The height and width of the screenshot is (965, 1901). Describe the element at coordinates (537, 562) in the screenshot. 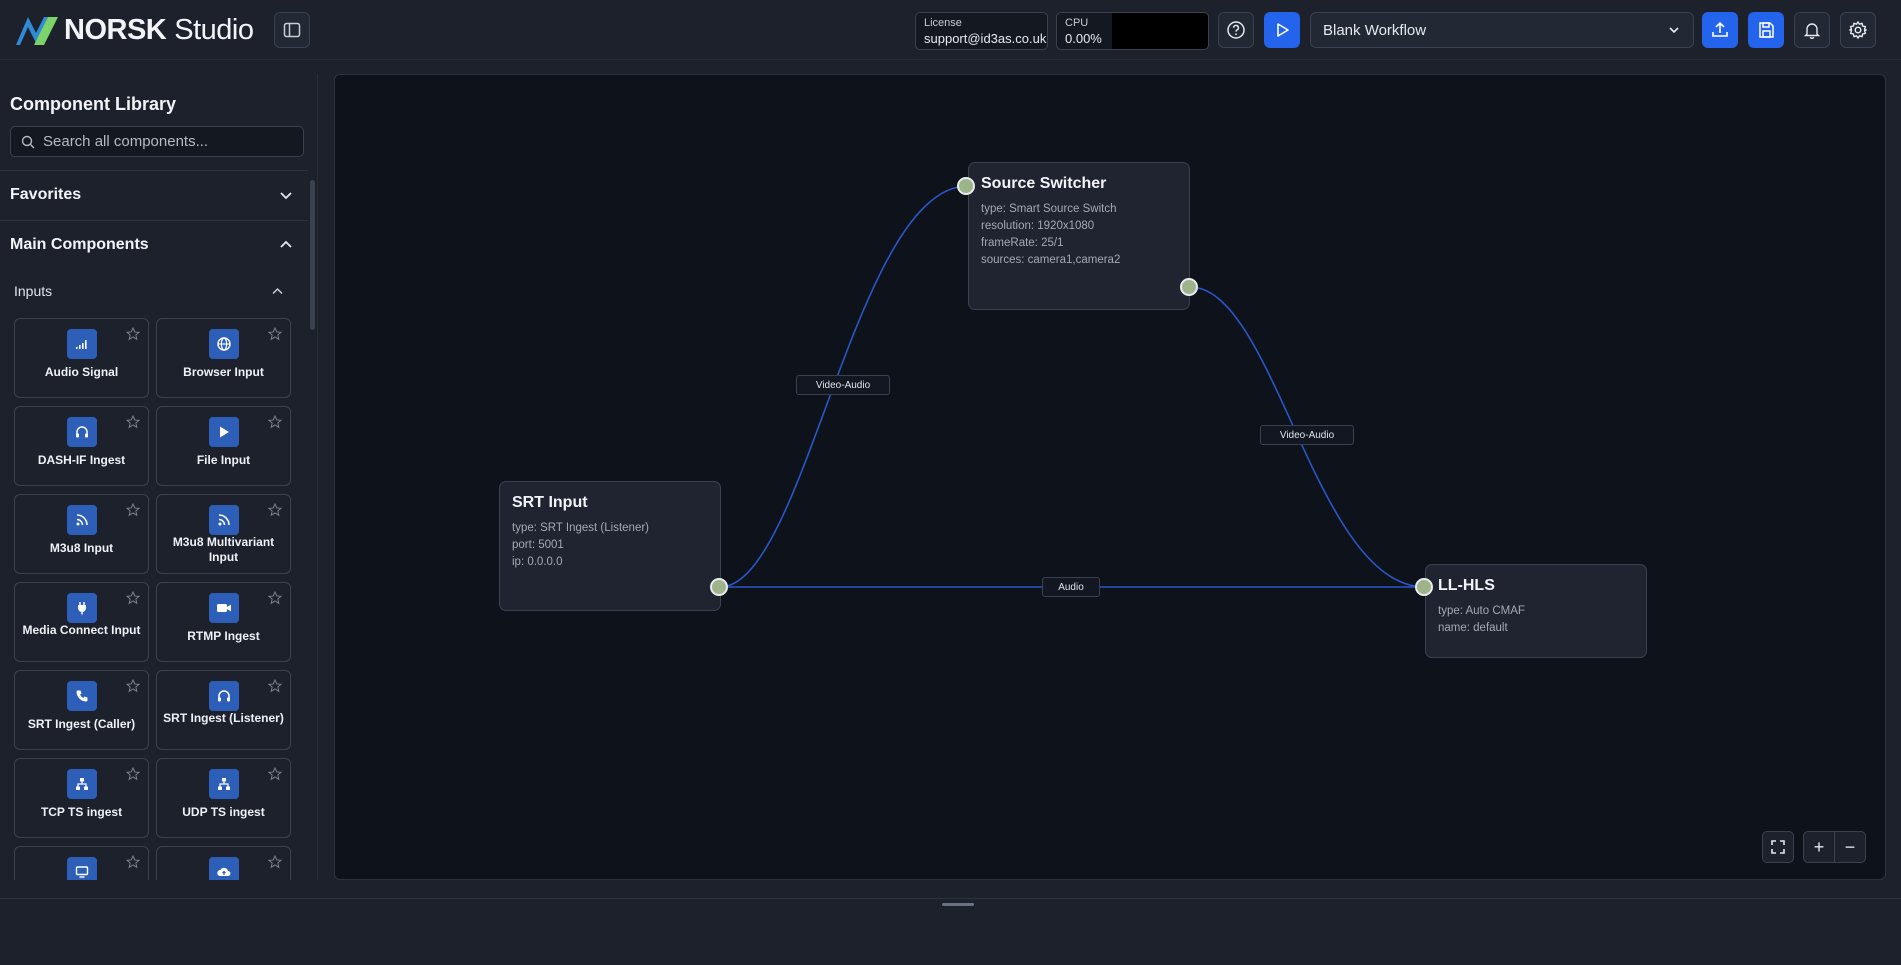

I see `node-property: ip: 0.0.0.0` at that location.